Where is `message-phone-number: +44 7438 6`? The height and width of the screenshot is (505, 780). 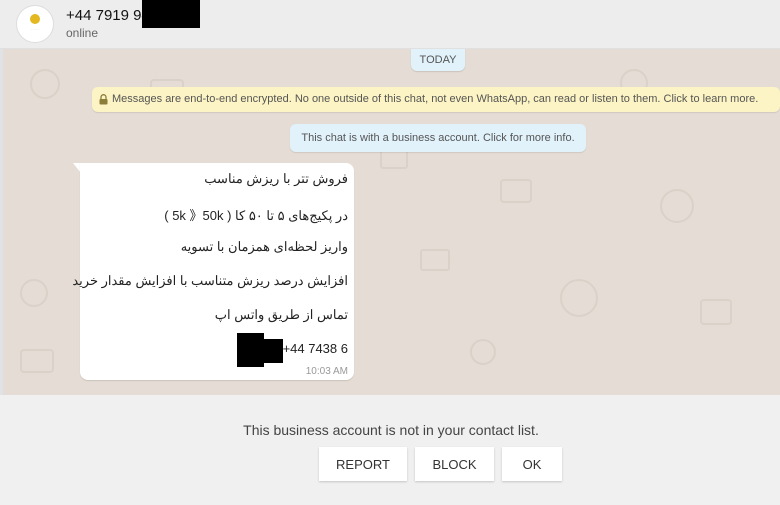 message-phone-number: +44 7438 6 is located at coordinates (315, 348).